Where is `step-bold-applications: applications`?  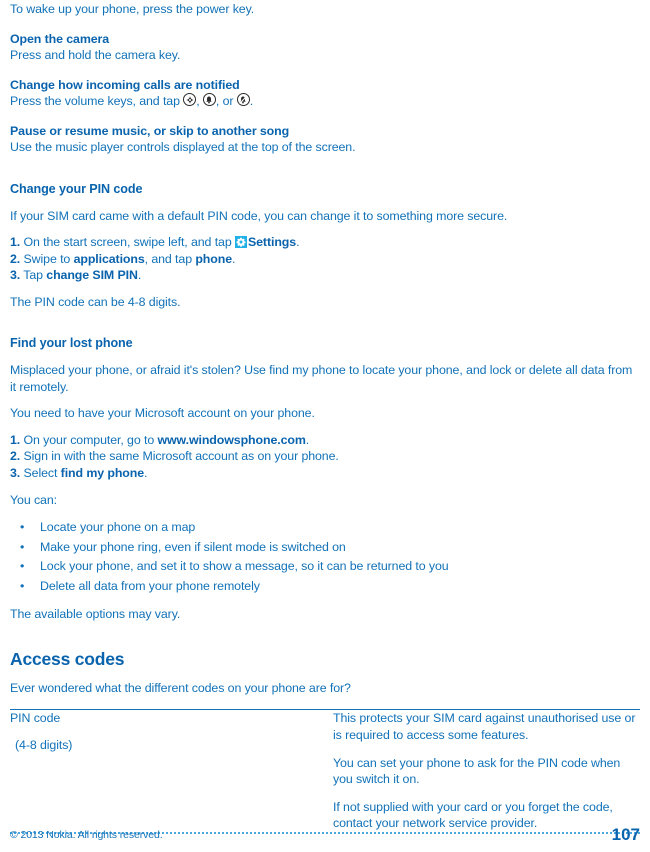 step-bold-applications: applications is located at coordinates (109, 258).